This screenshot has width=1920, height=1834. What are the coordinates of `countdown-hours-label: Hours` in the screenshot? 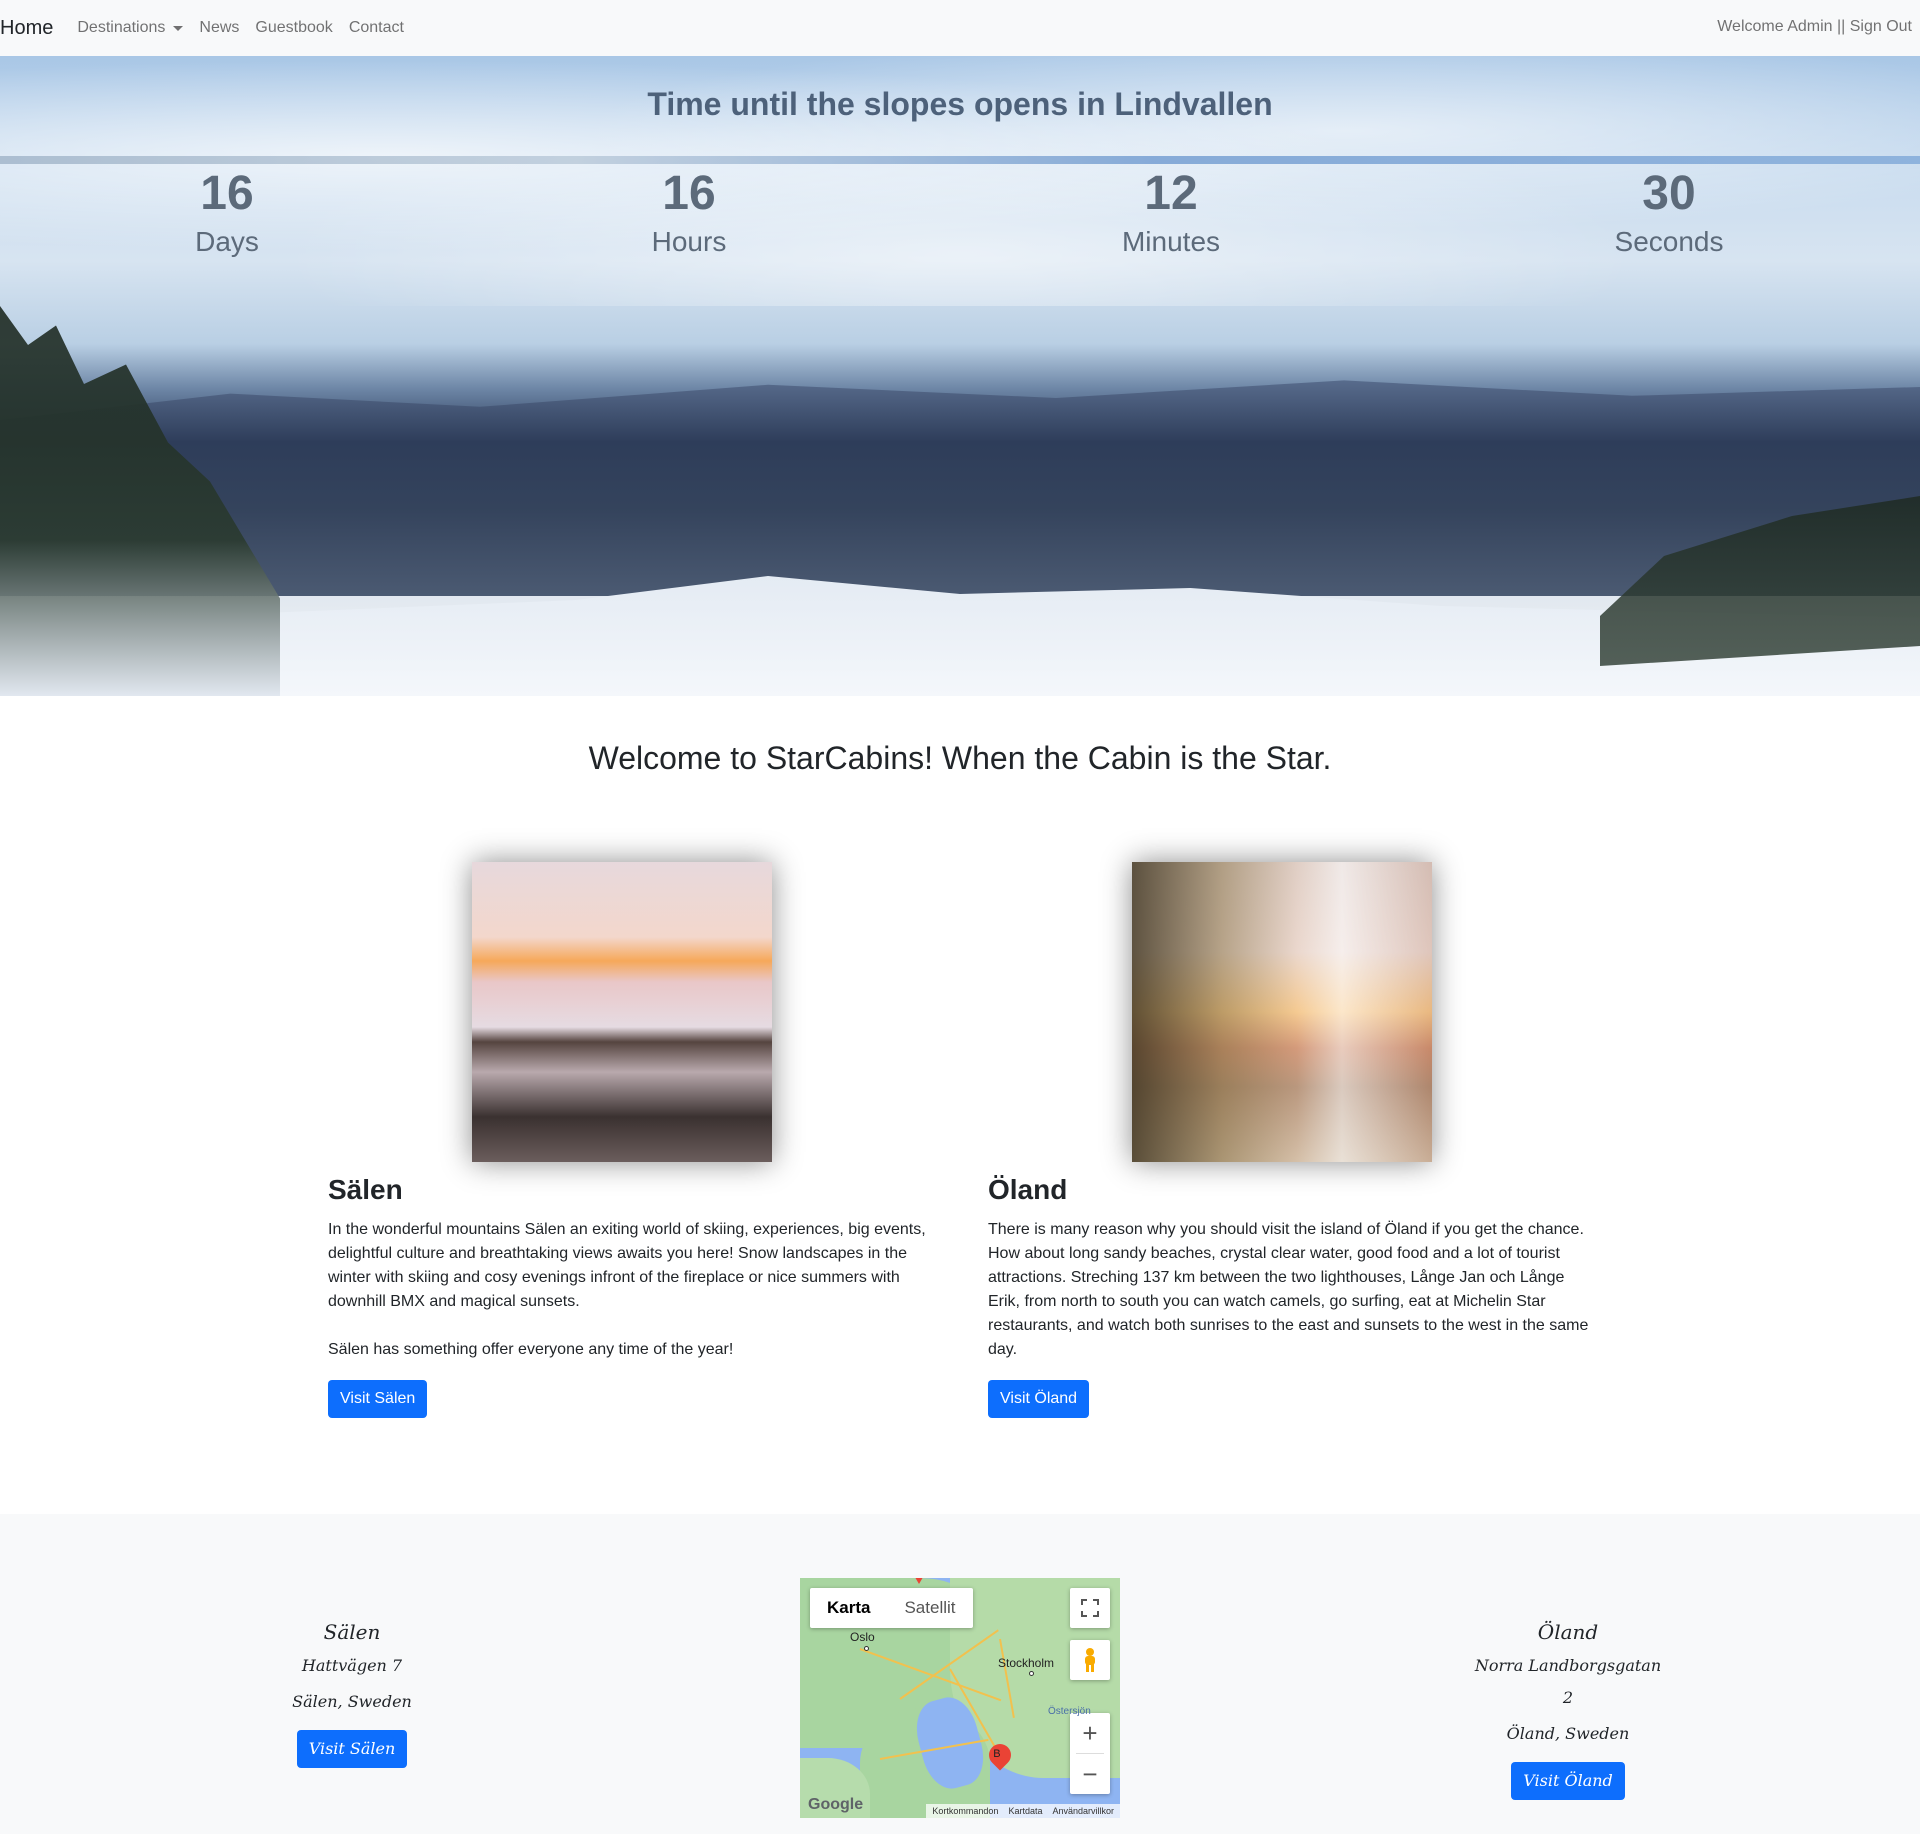 It's located at (689, 241).